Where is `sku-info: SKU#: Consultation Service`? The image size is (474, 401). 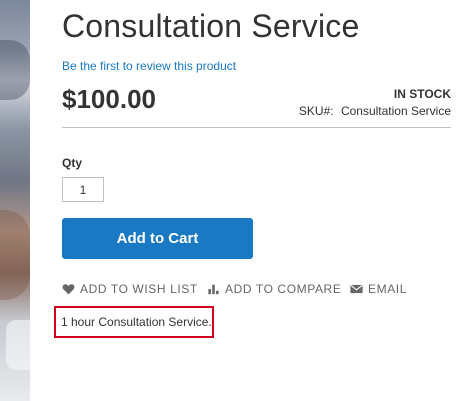
sku-info: SKU#: Consultation Service is located at coordinates (375, 111).